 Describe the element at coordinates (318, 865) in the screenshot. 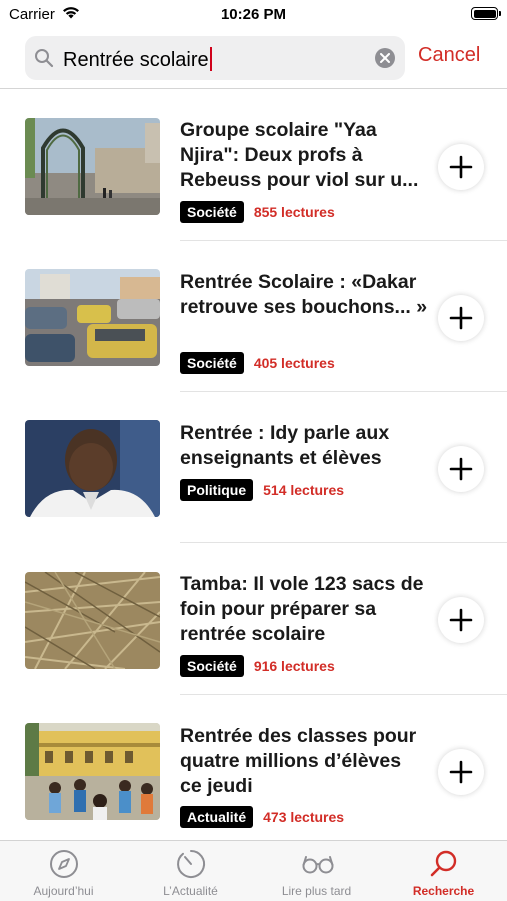

I see `glasses-icon` at that location.